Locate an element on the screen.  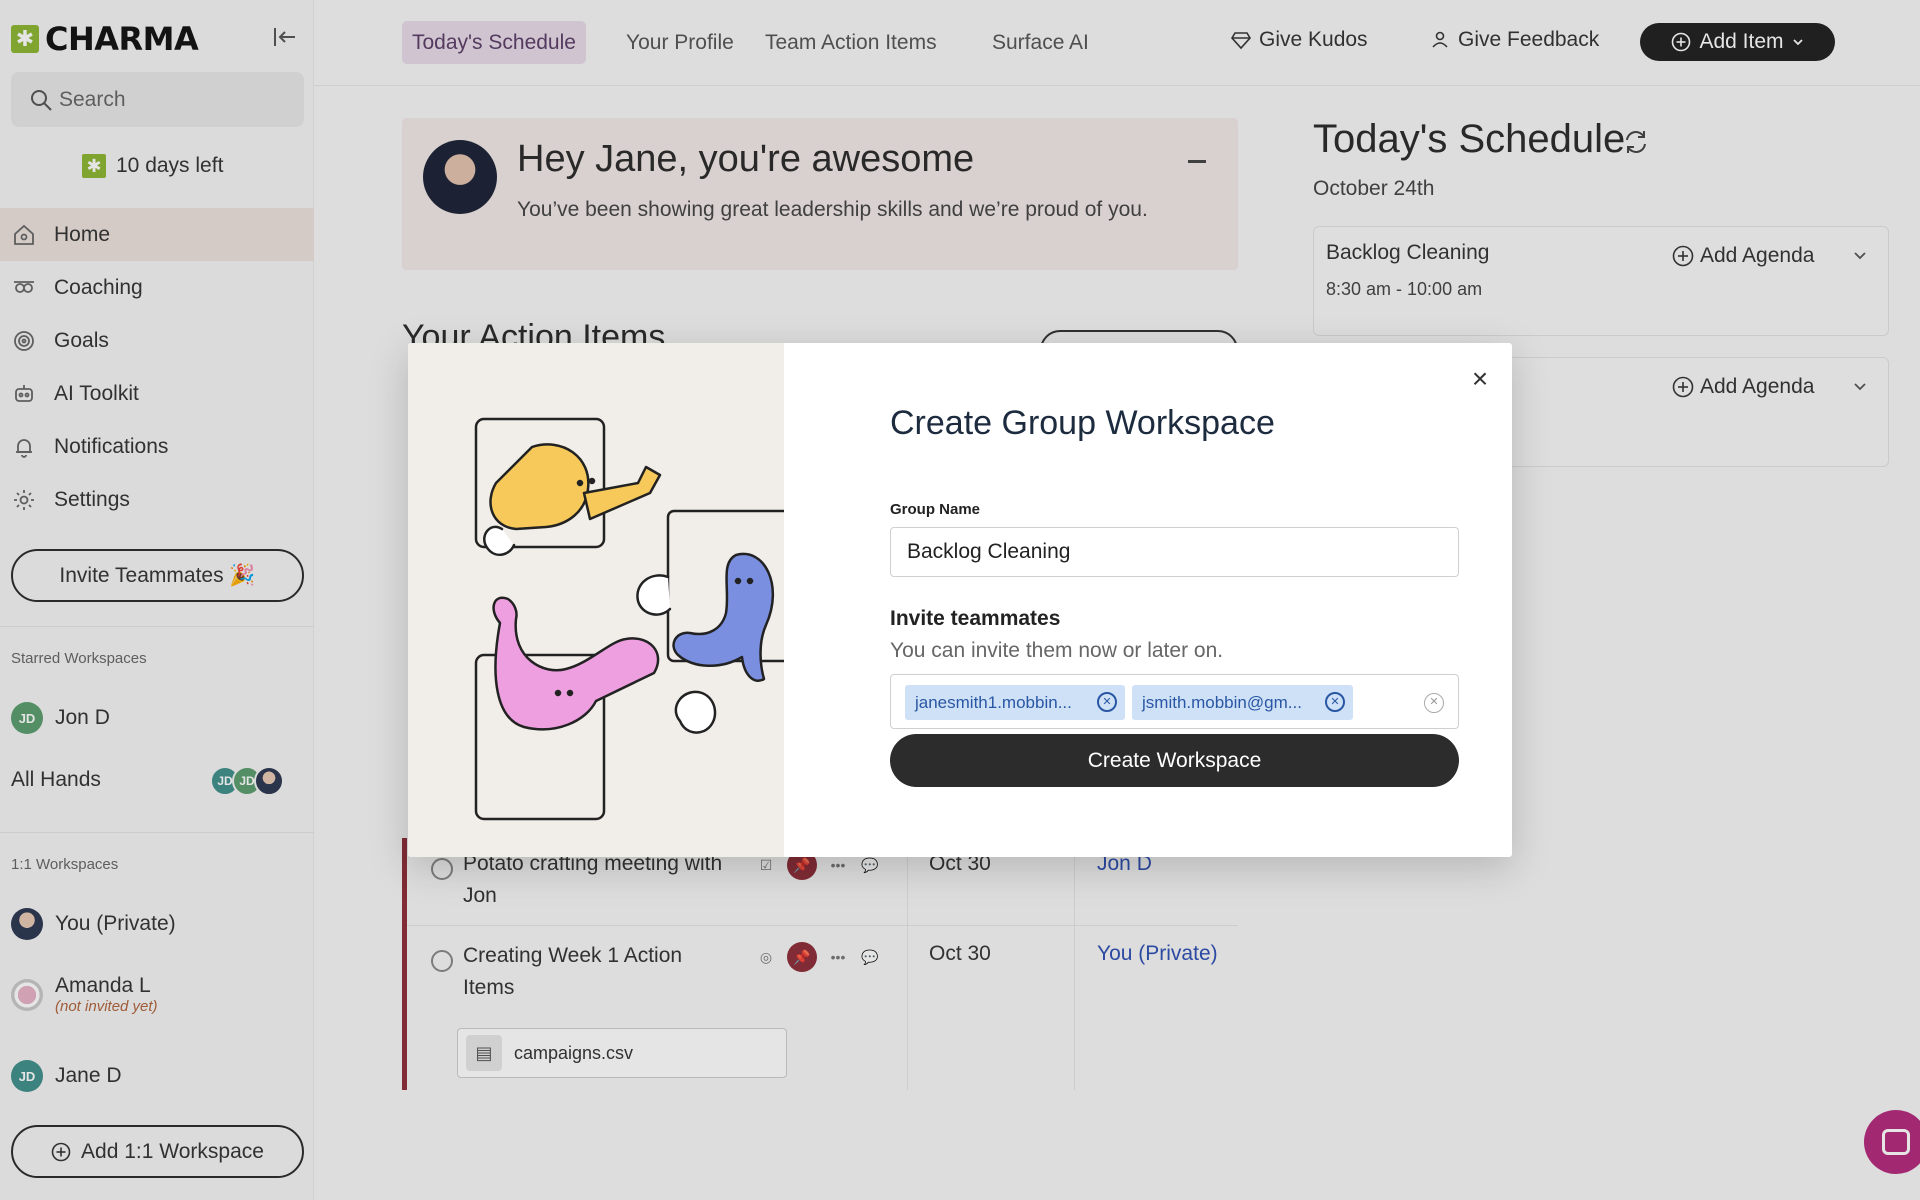
close-icon: × is located at coordinates (1480, 379).